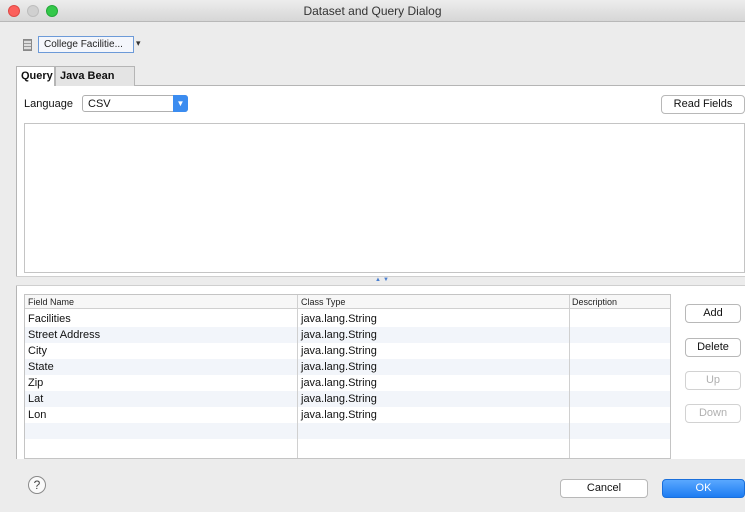 The image size is (745, 512). What do you see at coordinates (713, 380) in the screenshot?
I see `up-button: Up` at bounding box center [713, 380].